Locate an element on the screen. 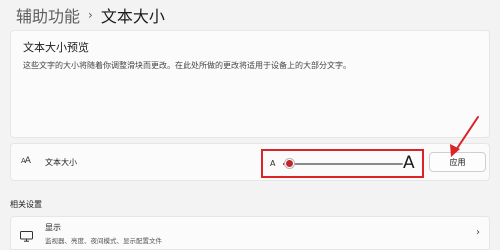 The height and width of the screenshot is (250, 500). display-subtitle: 监视器、亮度、夜间模式、显示配置文件 is located at coordinates (103, 241).